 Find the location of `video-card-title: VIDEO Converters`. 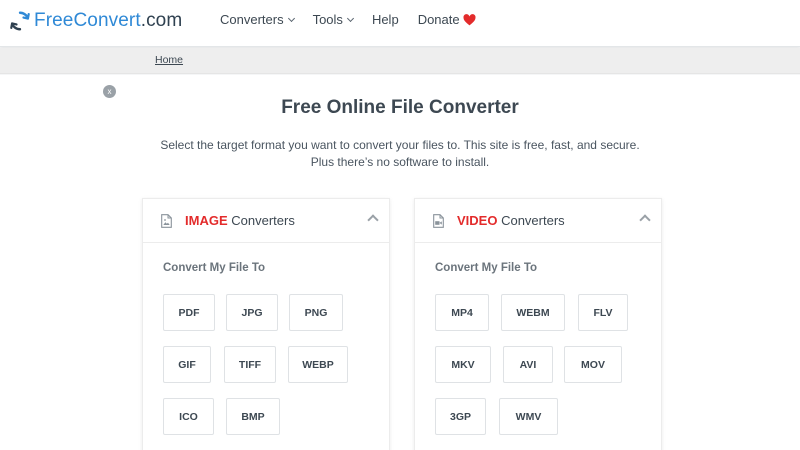

video-card-title: VIDEO Converters is located at coordinates (511, 220).